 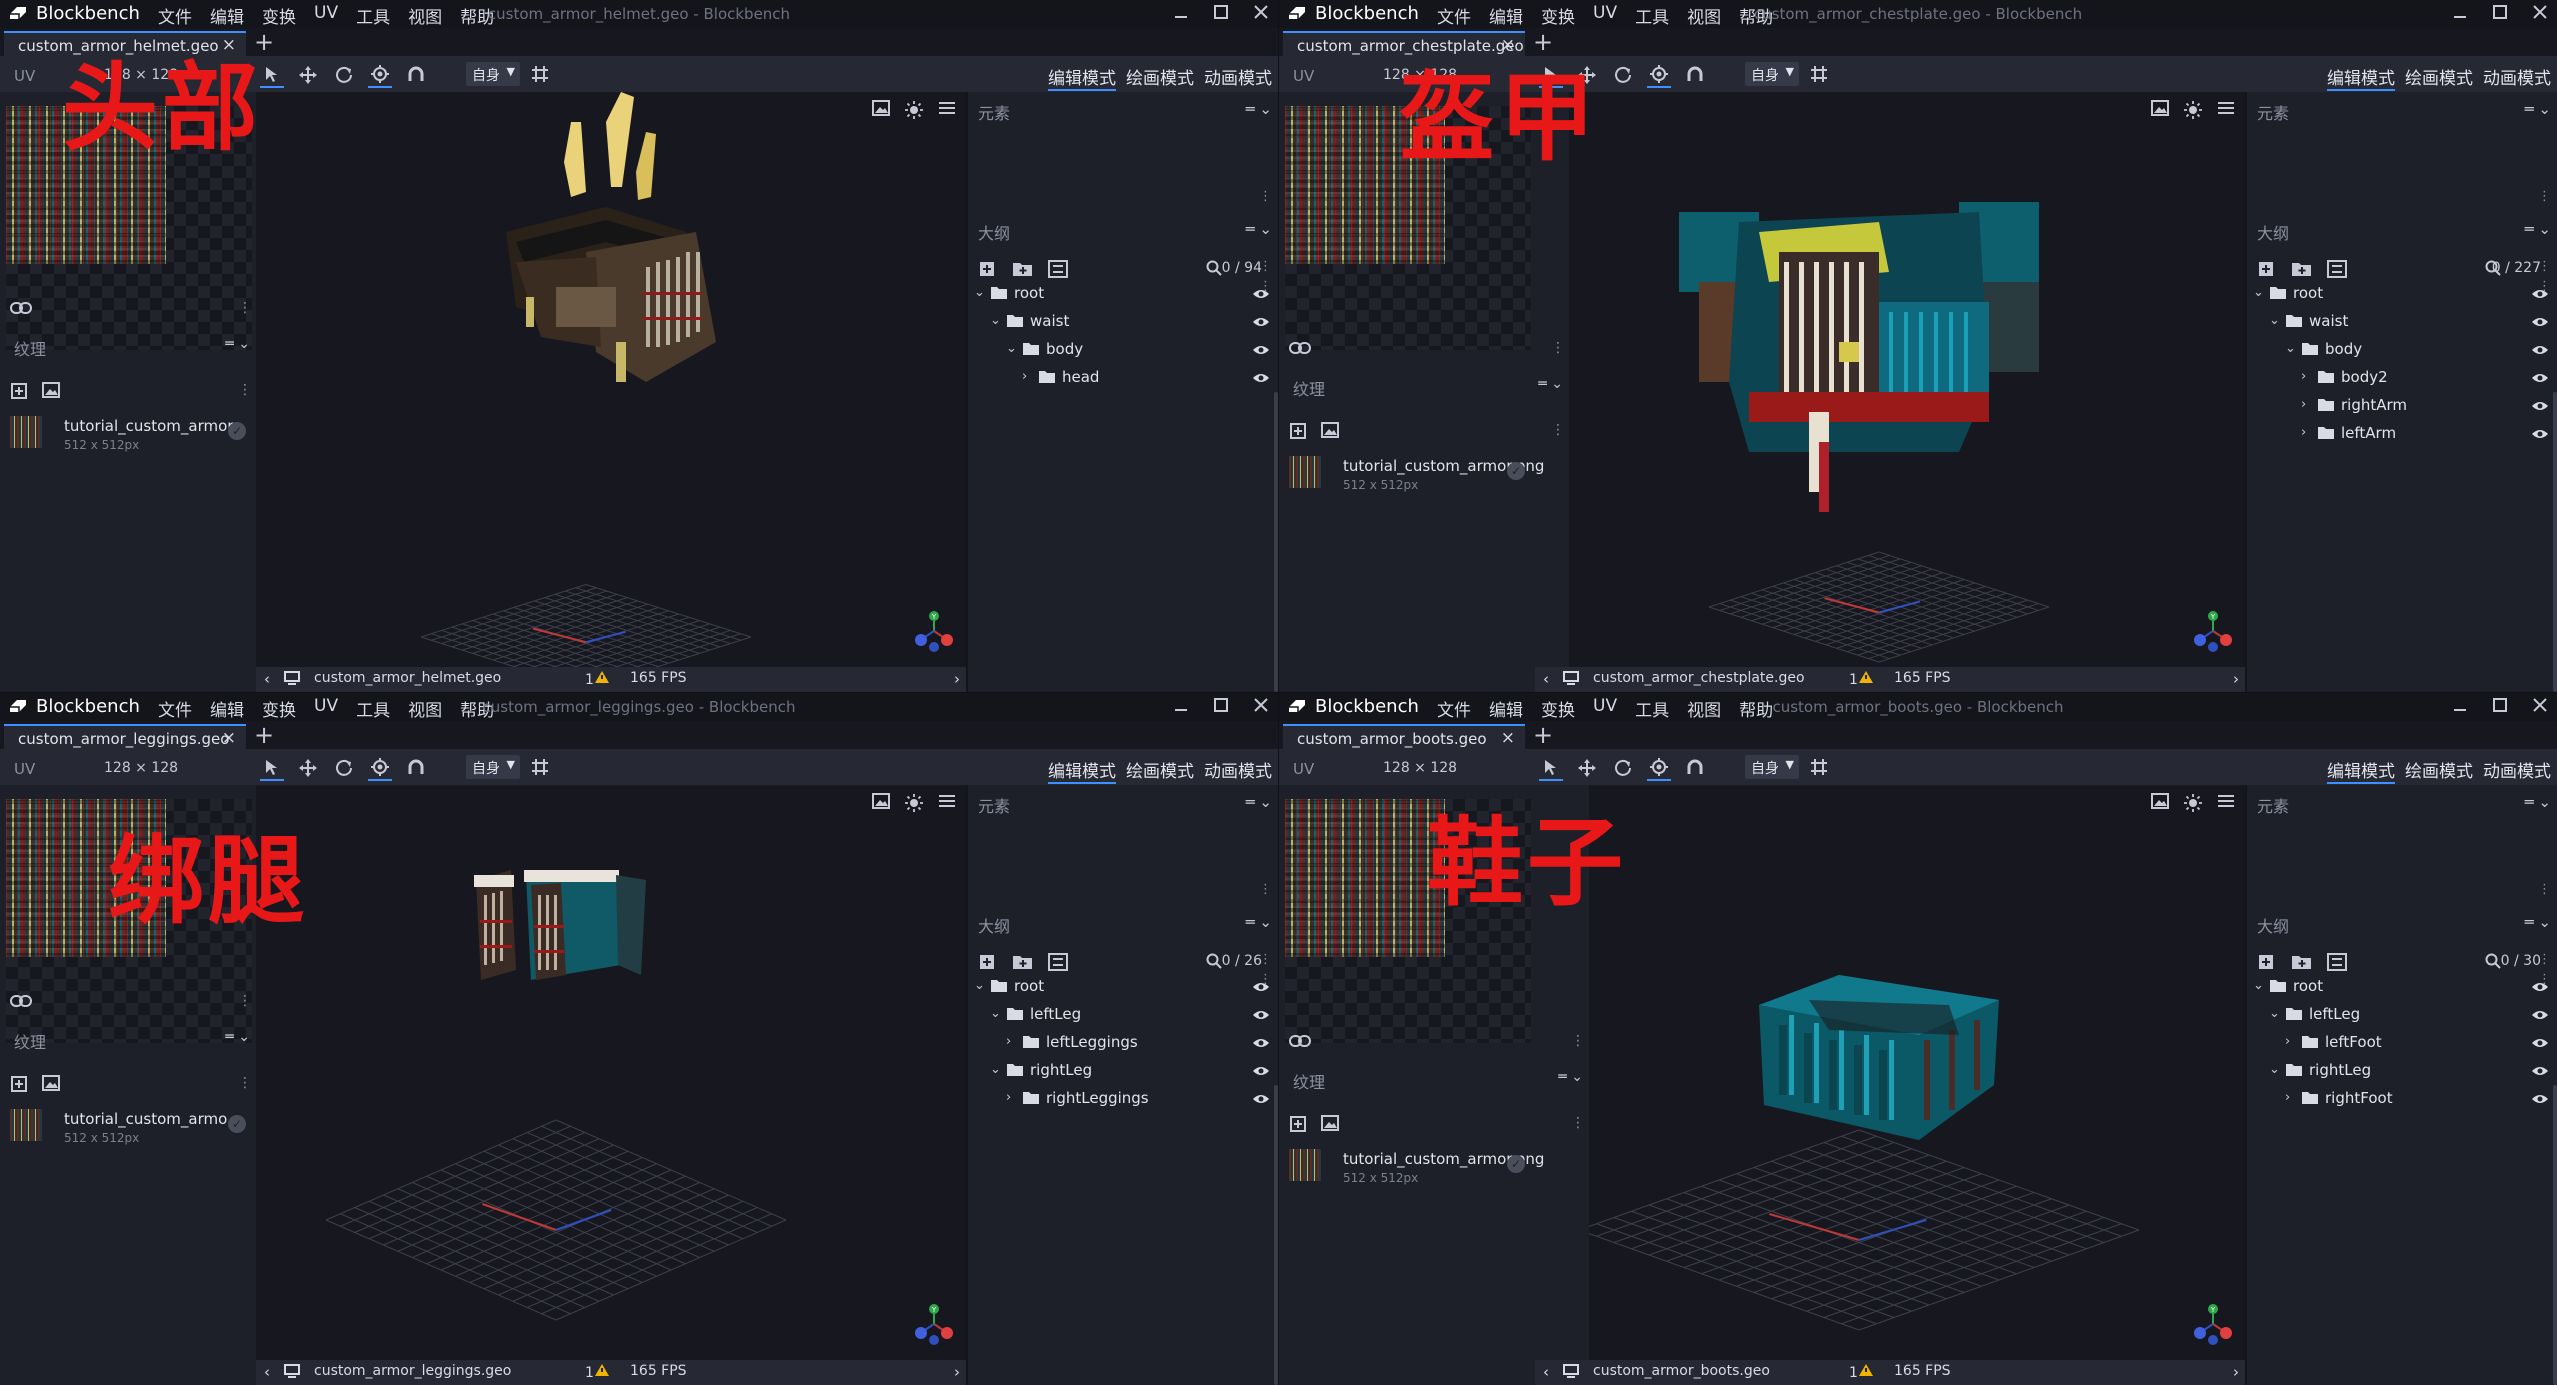 I want to click on armor-model, so click(x=1859, y=354).